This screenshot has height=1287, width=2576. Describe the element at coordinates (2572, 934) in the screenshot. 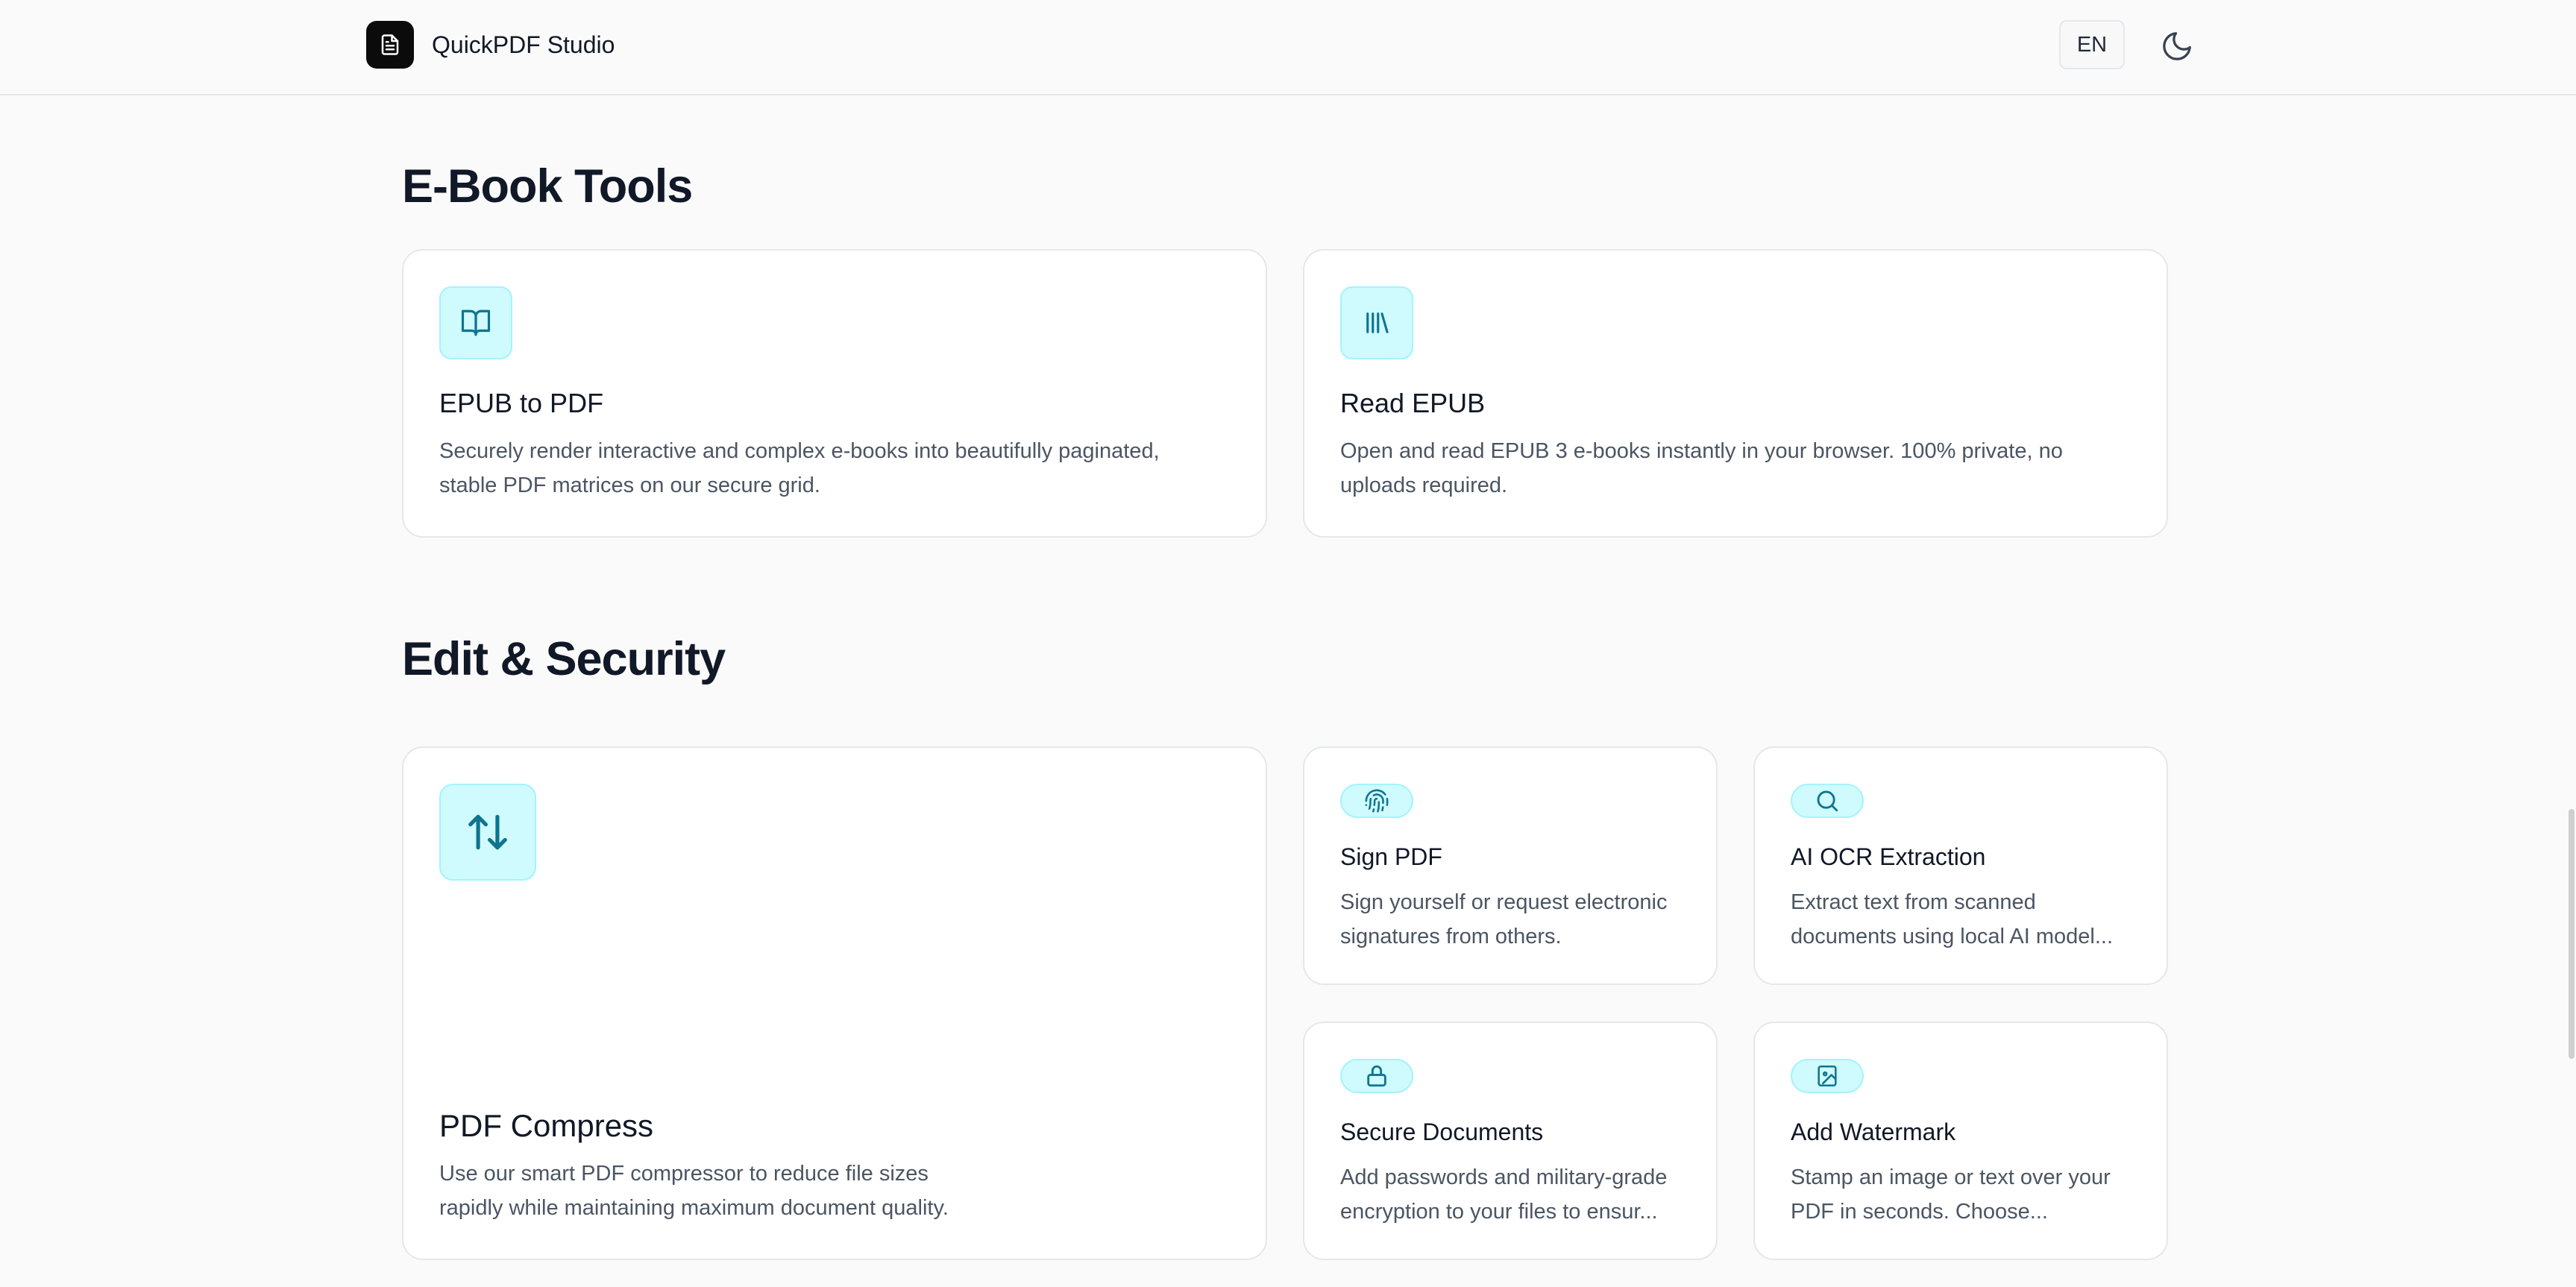

I see `scrollbar-thumb` at that location.